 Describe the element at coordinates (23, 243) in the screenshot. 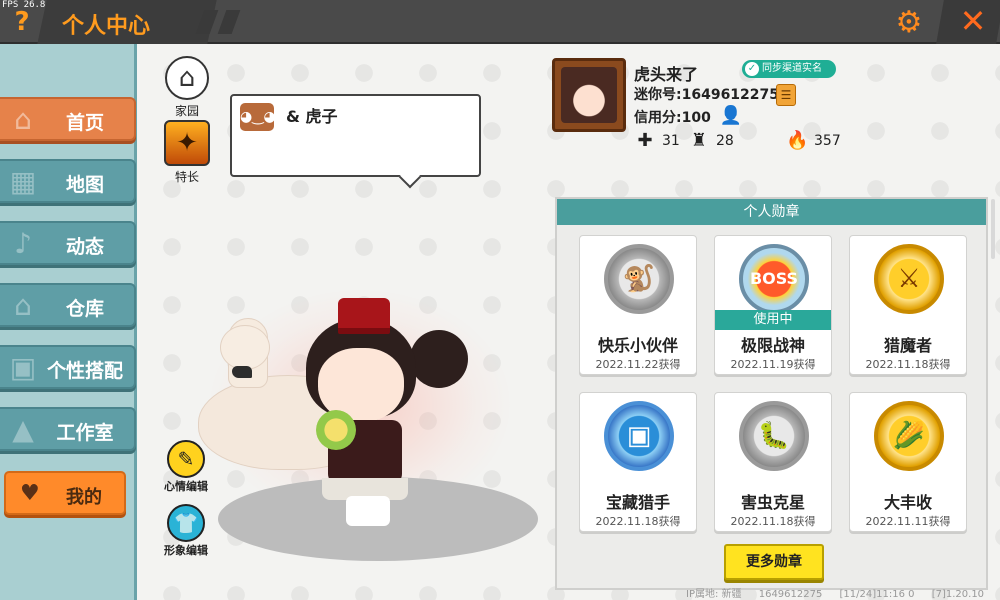

I see `bell-icon: ♪` at that location.